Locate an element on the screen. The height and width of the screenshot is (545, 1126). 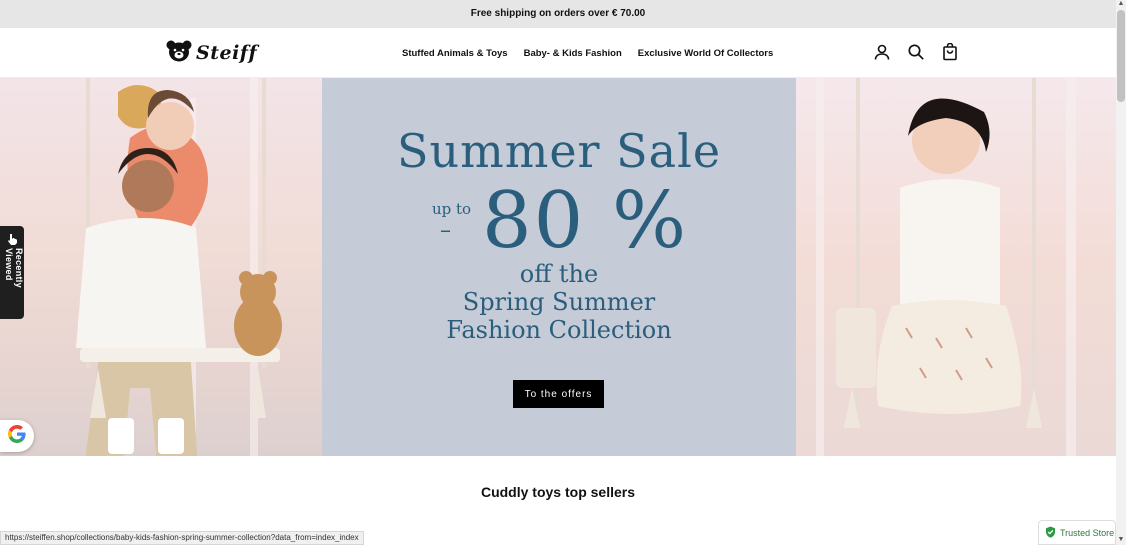
teddy-bear-head-icon is located at coordinates (179, 53).